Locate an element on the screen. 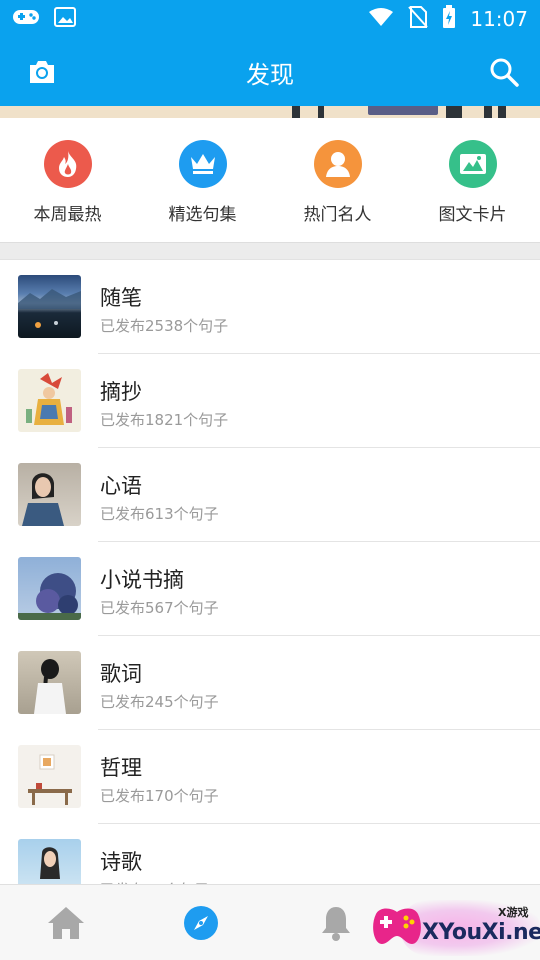 This screenshot has height=960, width=540. person-icon is located at coordinates (337, 164).